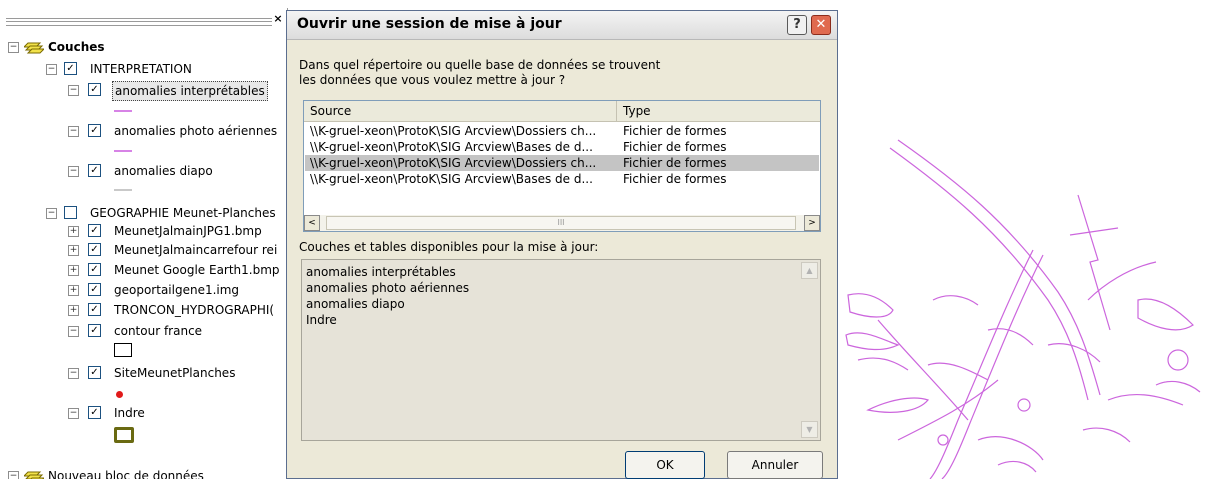 This screenshot has height=482, width=1208. I want to click on close-button: ✕, so click(821, 25).